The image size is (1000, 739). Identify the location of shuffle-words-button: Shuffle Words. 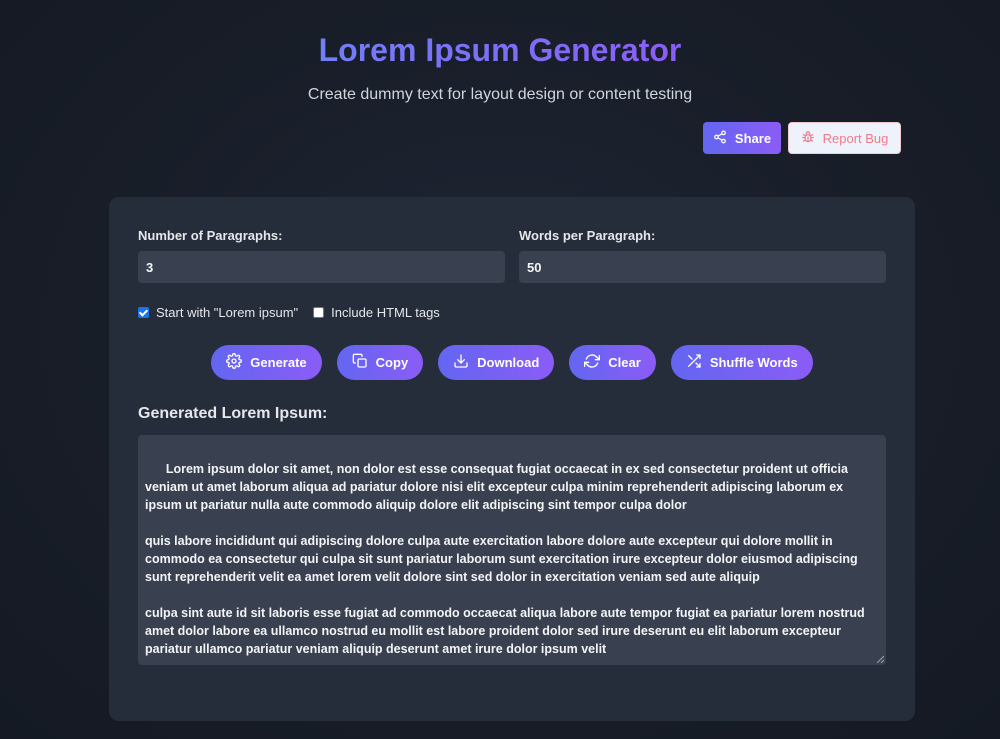
(741, 362).